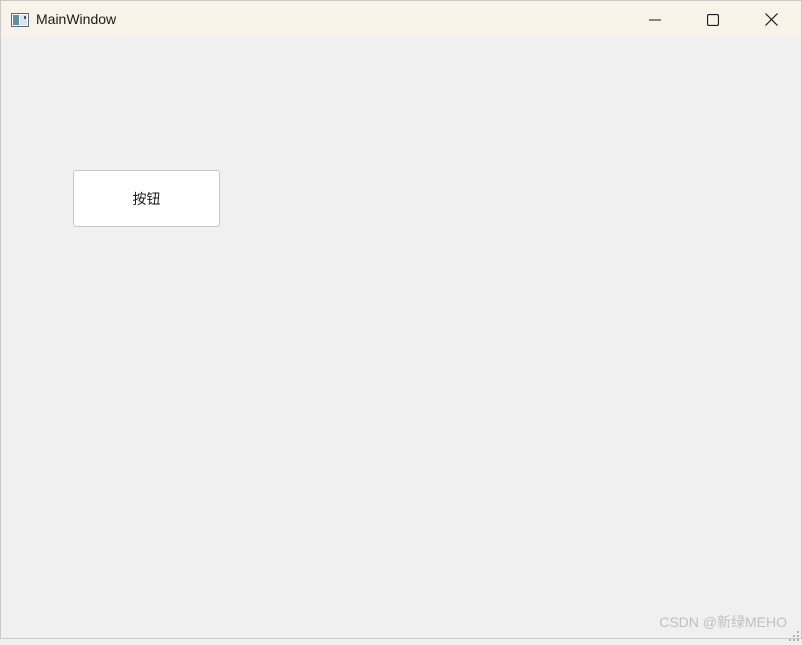  Describe the element at coordinates (794, 633) in the screenshot. I see `resize-grip-icon` at that location.